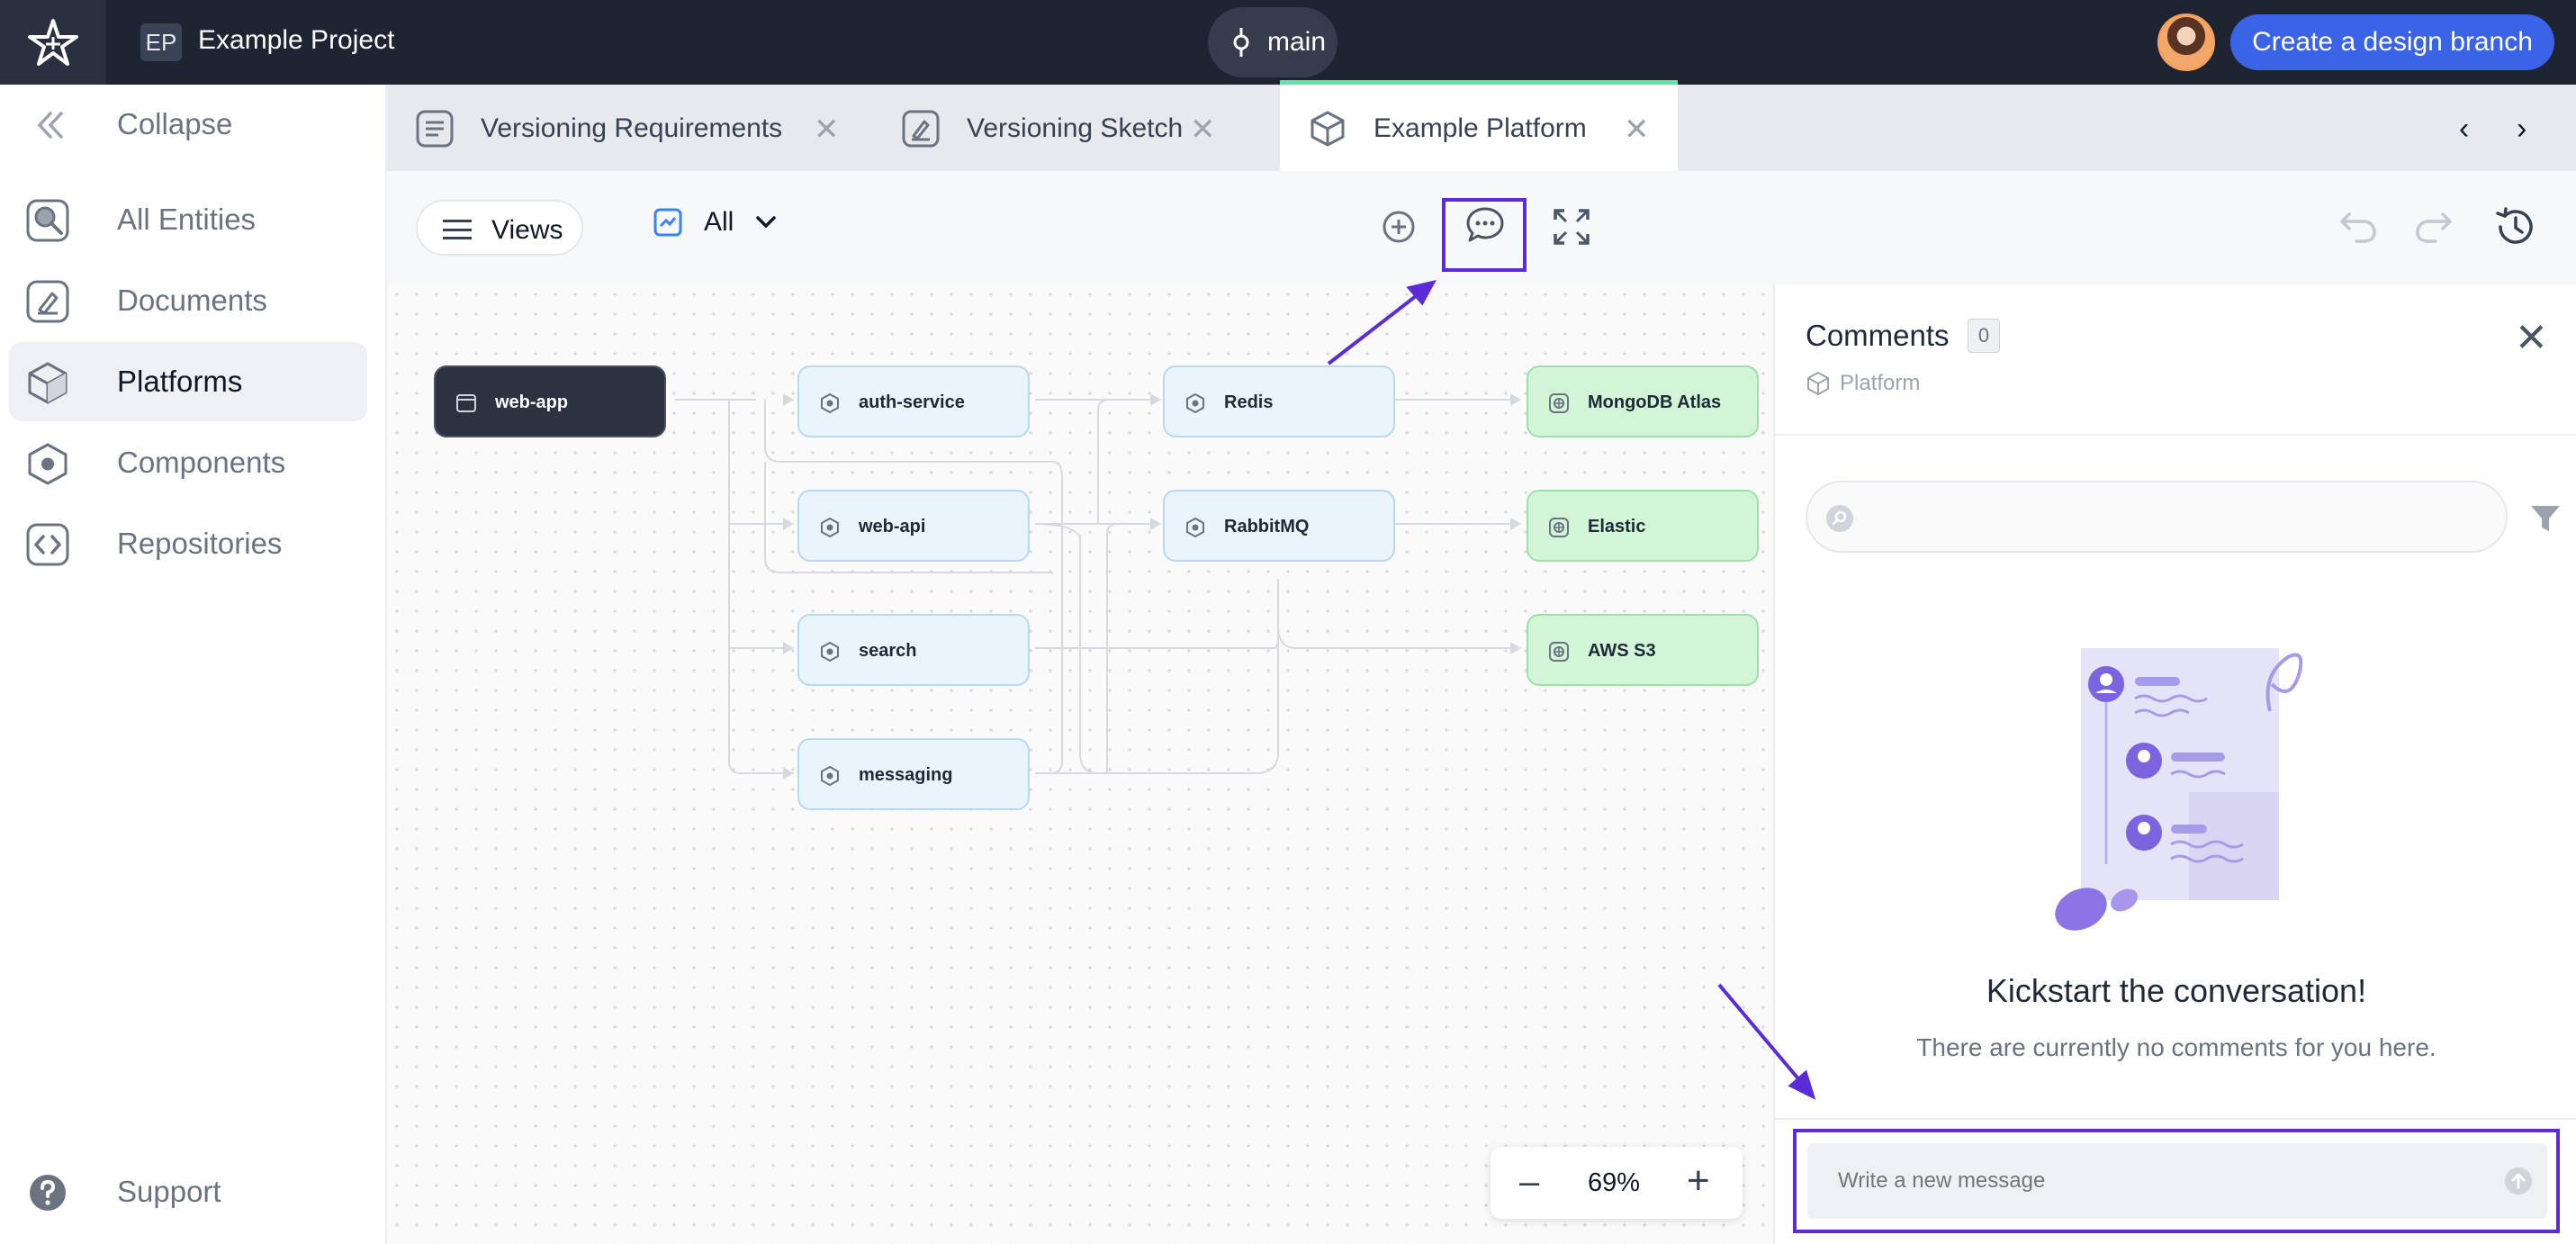  Describe the element at coordinates (2358, 226) in the screenshot. I see `undo-icon` at that location.